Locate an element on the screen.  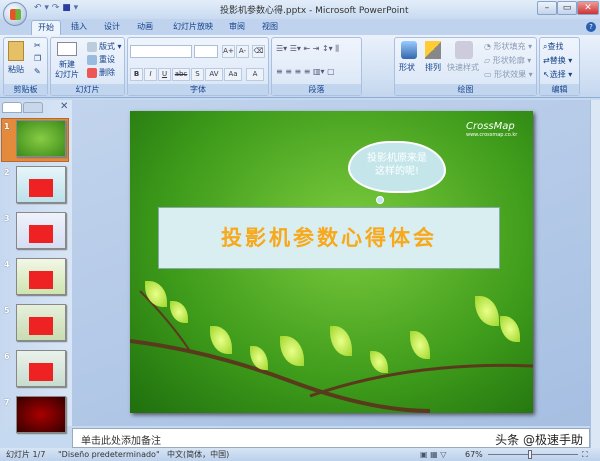
shadow-button: S is located at coordinates (197, 74).